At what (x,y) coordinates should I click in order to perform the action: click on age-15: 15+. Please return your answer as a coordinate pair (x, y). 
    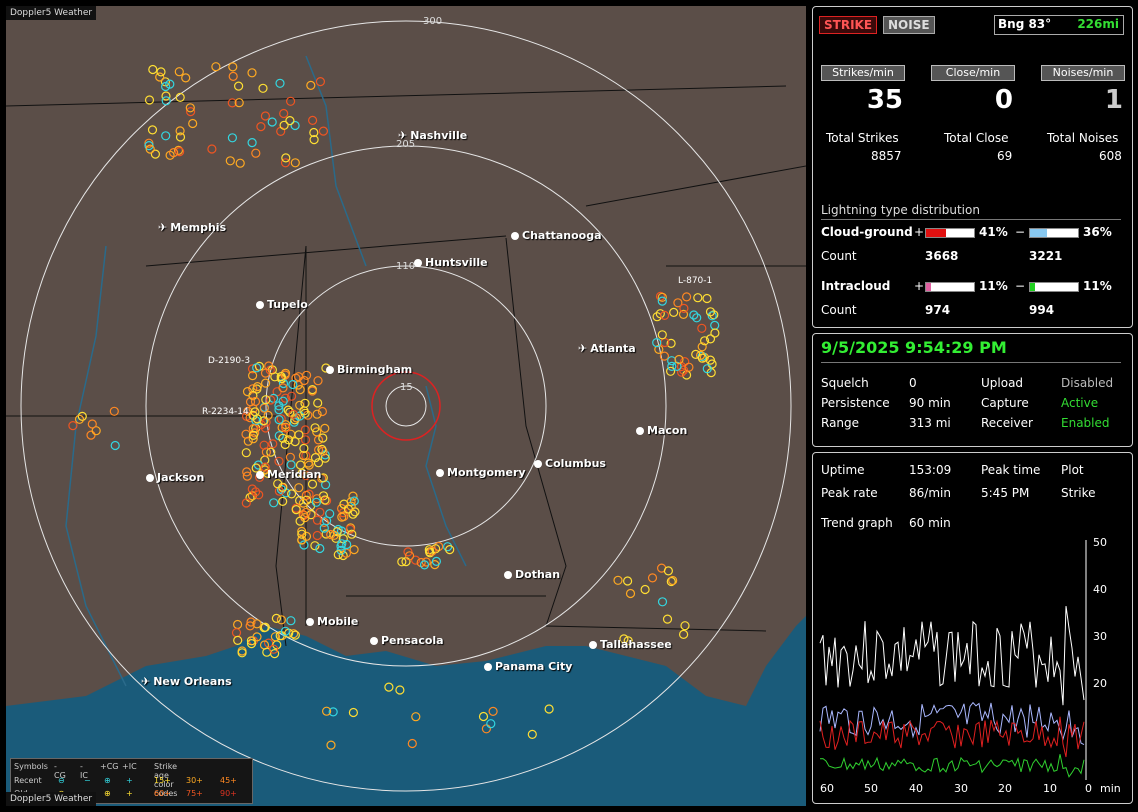
    Looking at the image, I should click on (162, 780).